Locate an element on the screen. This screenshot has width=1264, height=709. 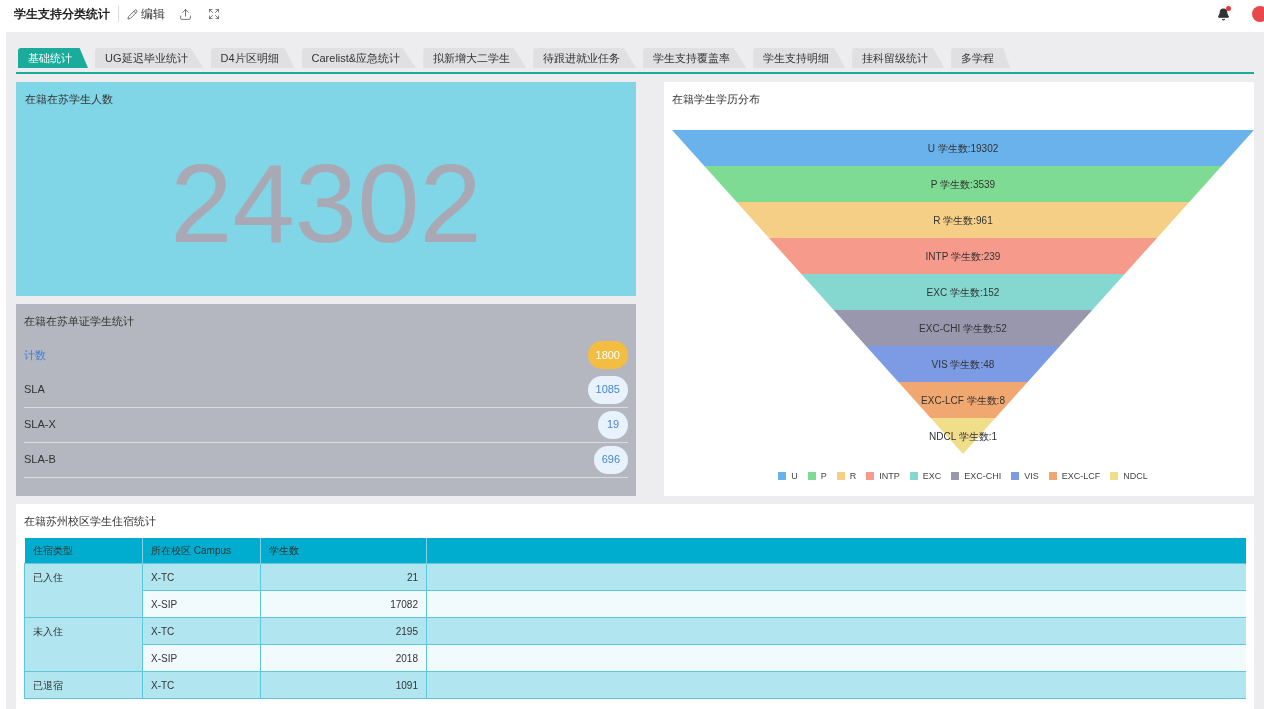
tab: 拟新增大二学生 is located at coordinates (475, 58).